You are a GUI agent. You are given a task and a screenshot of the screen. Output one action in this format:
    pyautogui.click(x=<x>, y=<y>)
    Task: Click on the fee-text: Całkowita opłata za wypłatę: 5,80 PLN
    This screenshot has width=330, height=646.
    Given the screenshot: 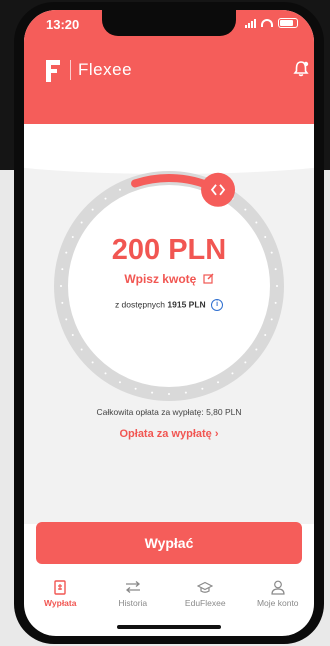 What is the action you would take?
    pyautogui.click(x=169, y=412)
    